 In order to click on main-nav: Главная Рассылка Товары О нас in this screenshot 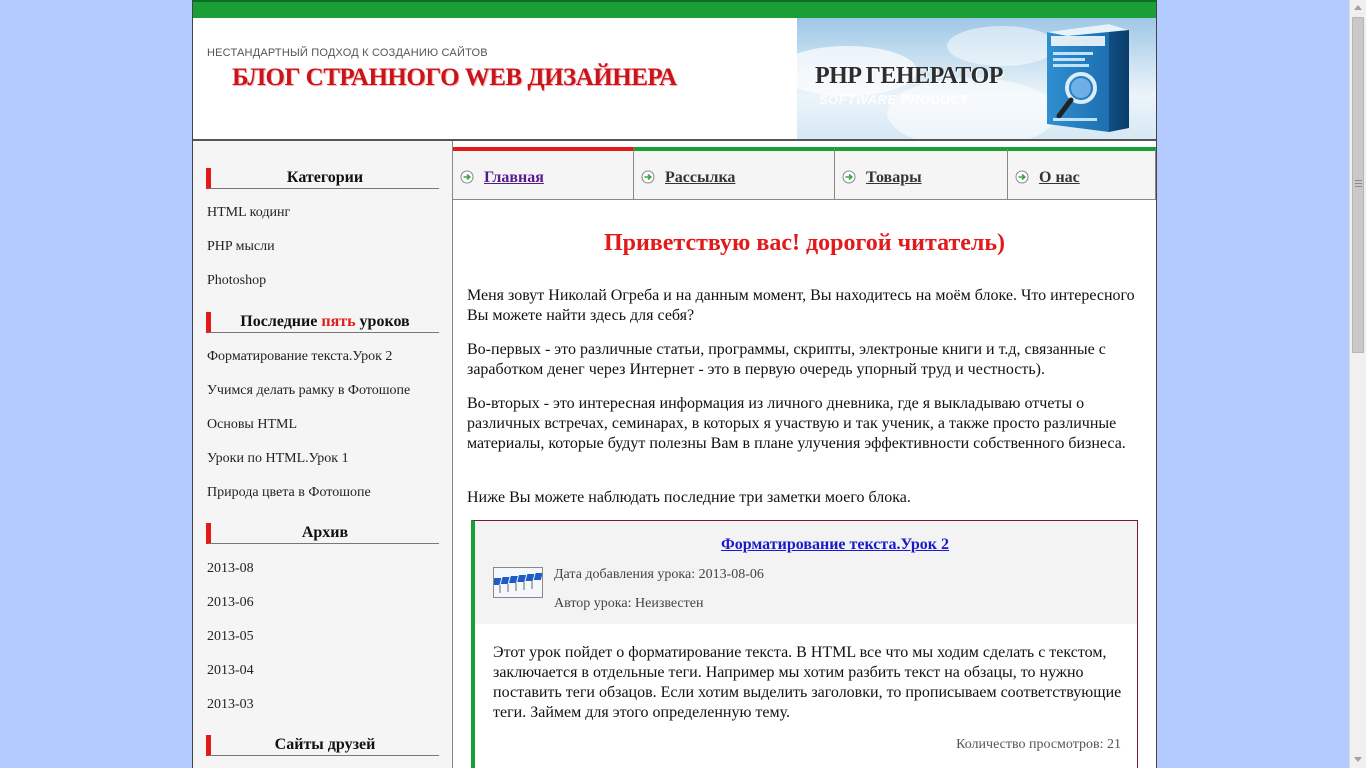, I will do `click(804, 173)`.